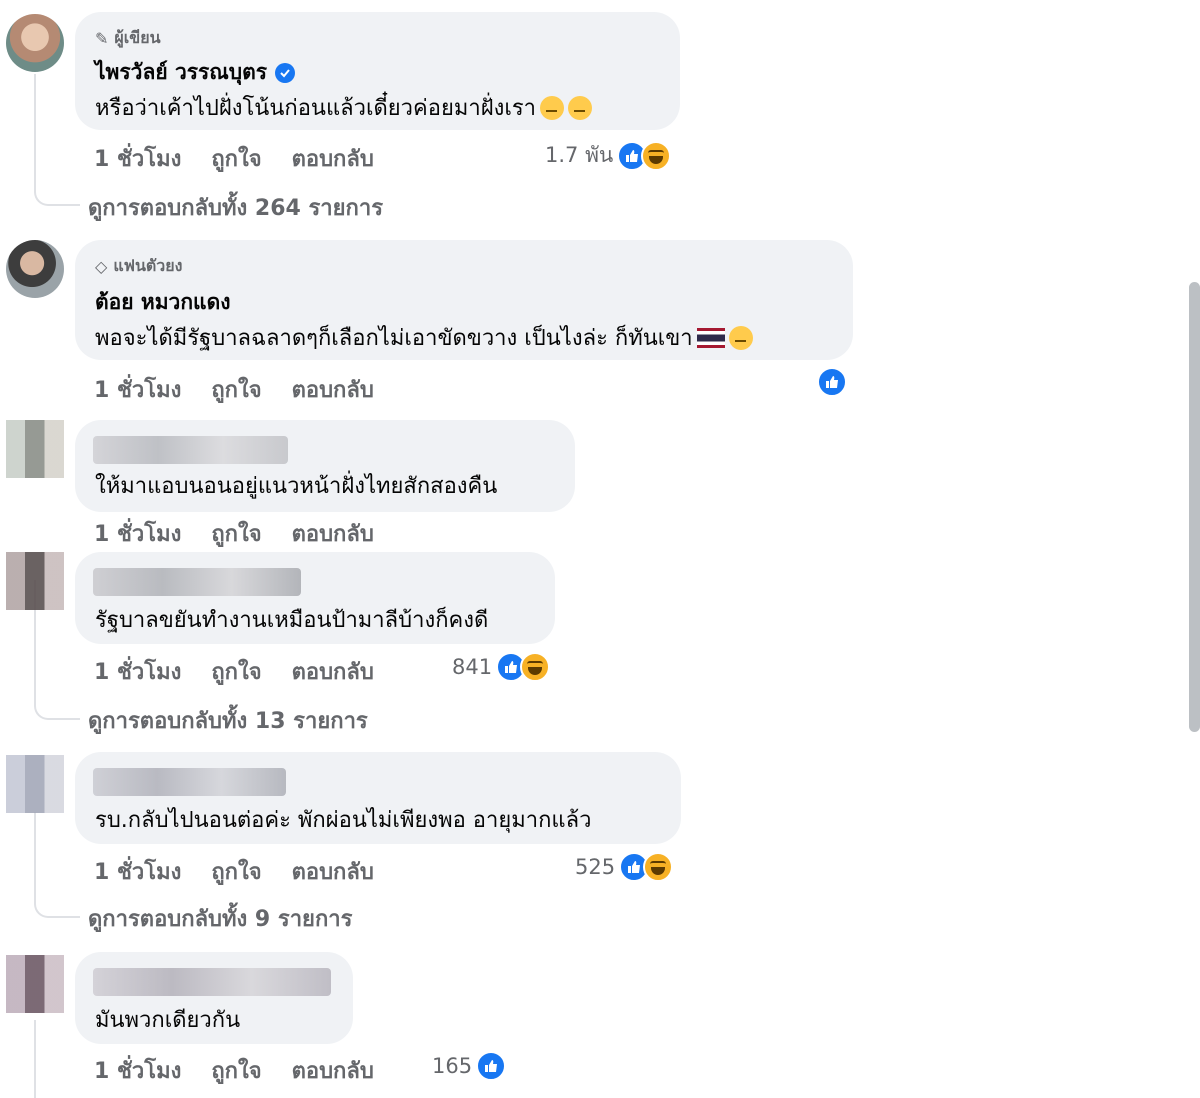 The width and height of the screenshot is (1200, 1098). What do you see at coordinates (325, 466) in the screenshot?
I see `comment-bubble: ให้มาแอบนอนอยู่แนวหน้าฝั่งไทยสักสองคืน` at bounding box center [325, 466].